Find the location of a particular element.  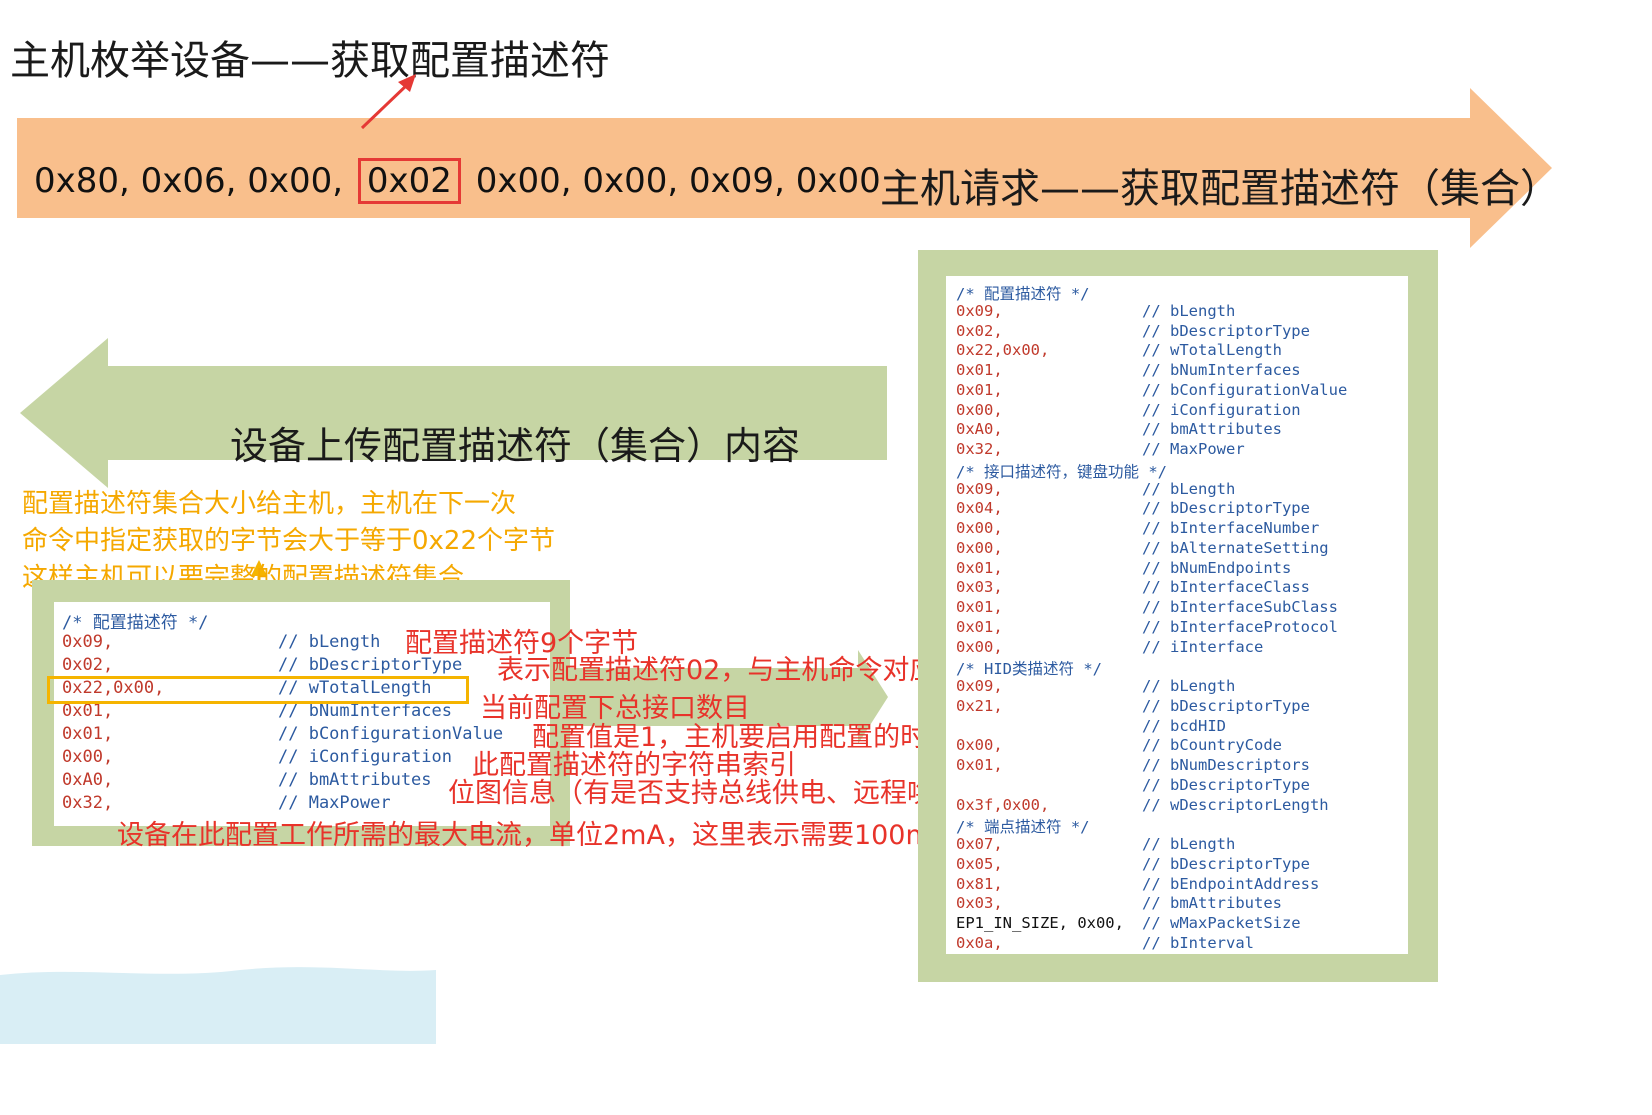

right-code-value: 0x05, is located at coordinates (979, 863).